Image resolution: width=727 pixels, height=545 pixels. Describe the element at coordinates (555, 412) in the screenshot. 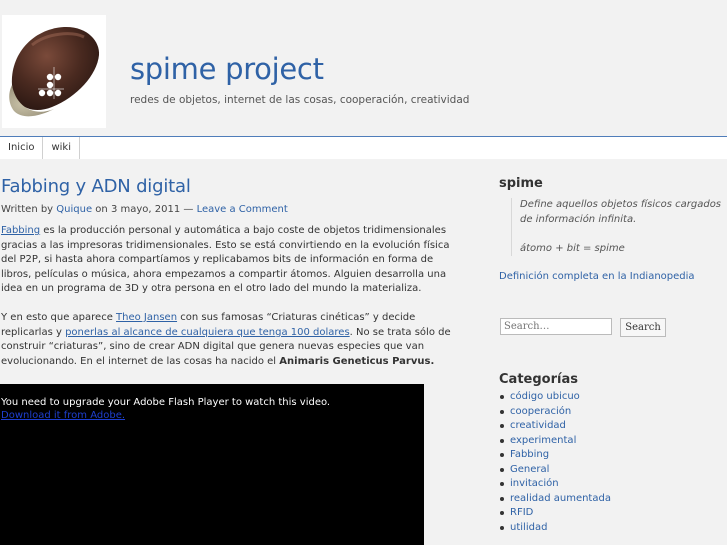

I see `category-item: cooperación` at that location.